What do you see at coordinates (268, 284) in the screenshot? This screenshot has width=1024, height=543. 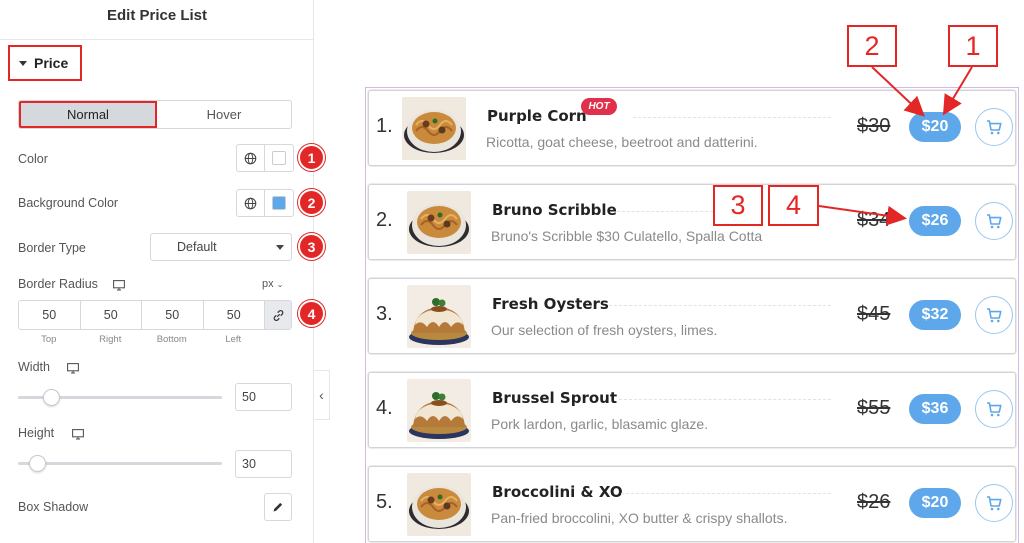 I see `unit-value: px` at bounding box center [268, 284].